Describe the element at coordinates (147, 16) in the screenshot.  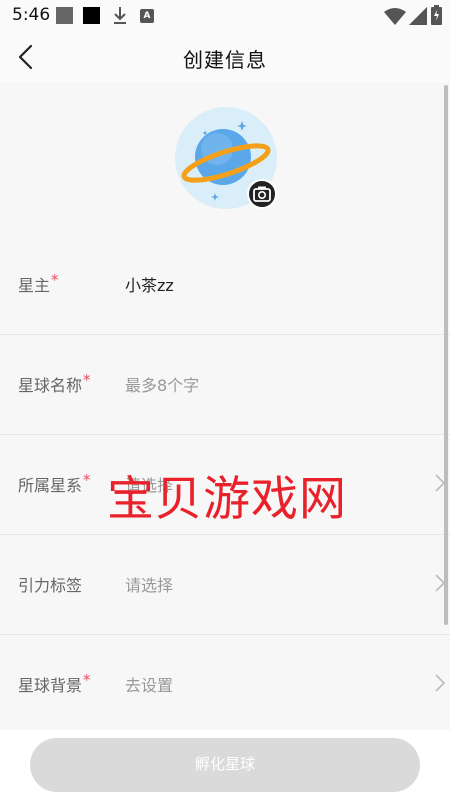
I see `a-icon: A` at that location.